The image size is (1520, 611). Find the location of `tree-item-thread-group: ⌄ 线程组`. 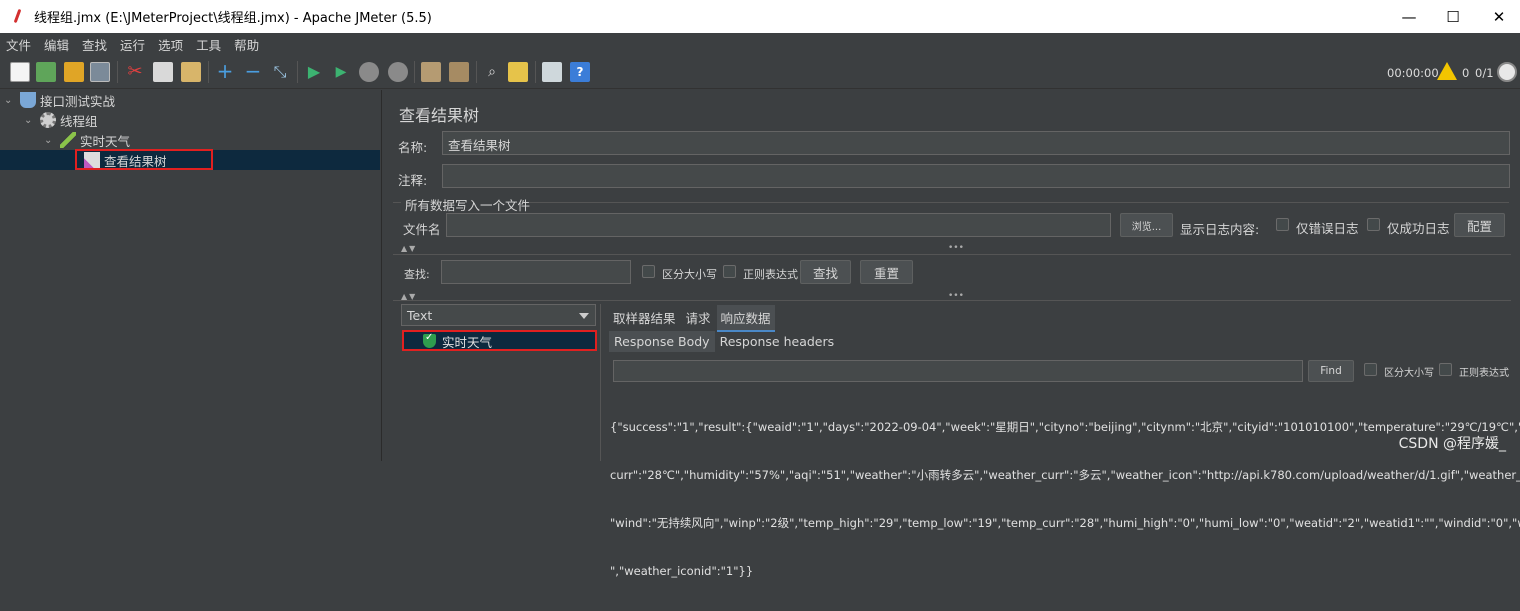

tree-item-thread-group: ⌄ 线程组 is located at coordinates (61, 120).